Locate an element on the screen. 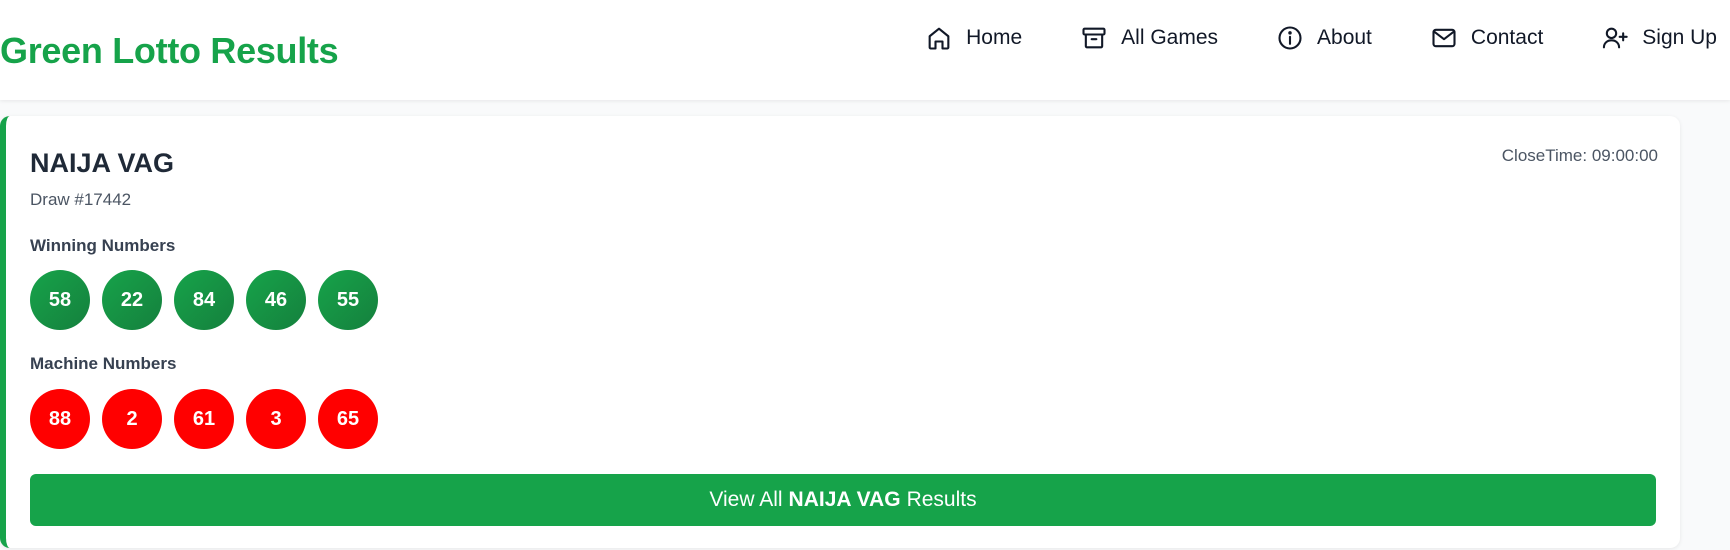  machine-ball: 61 is located at coordinates (204, 419).